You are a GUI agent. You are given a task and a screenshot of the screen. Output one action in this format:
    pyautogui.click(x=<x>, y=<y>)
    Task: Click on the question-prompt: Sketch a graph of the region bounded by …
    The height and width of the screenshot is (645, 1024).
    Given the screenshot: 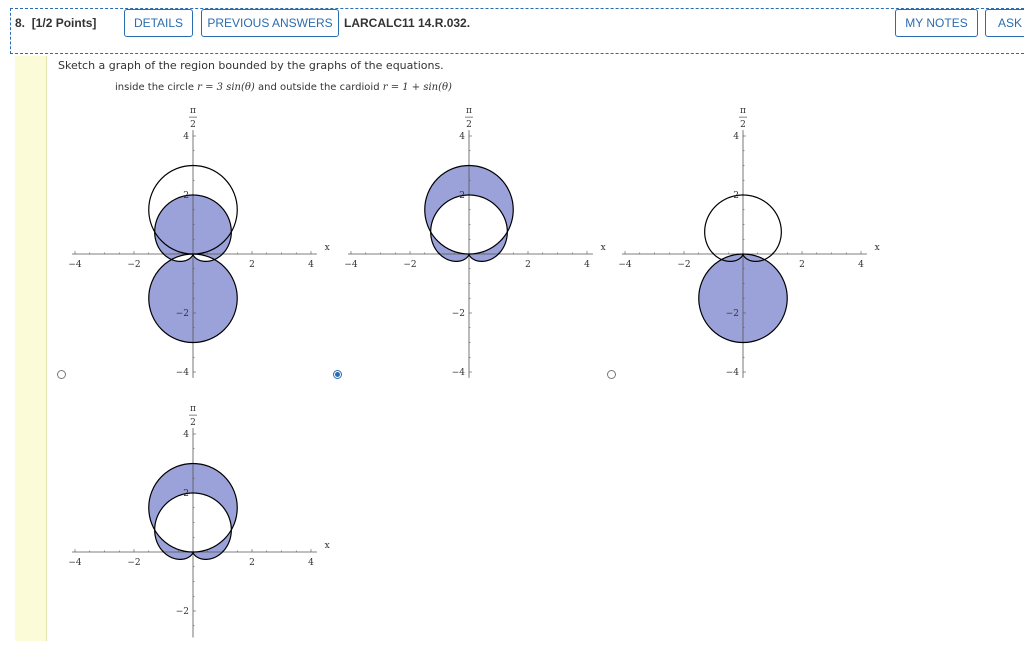 What is the action you would take?
    pyautogui.click(x=251, y=65)
    